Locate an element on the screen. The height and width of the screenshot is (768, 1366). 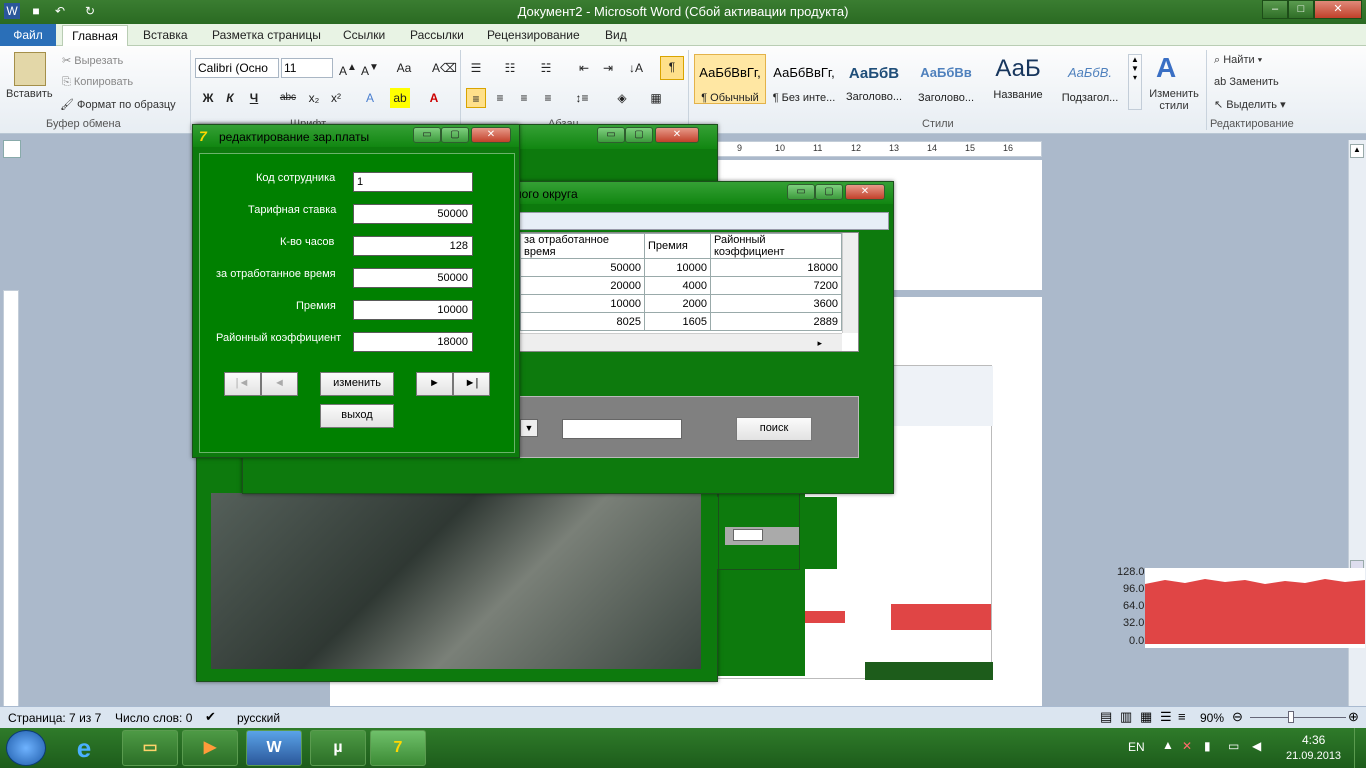
align-center-icon: ≡ is located at coordinates (500, 98).